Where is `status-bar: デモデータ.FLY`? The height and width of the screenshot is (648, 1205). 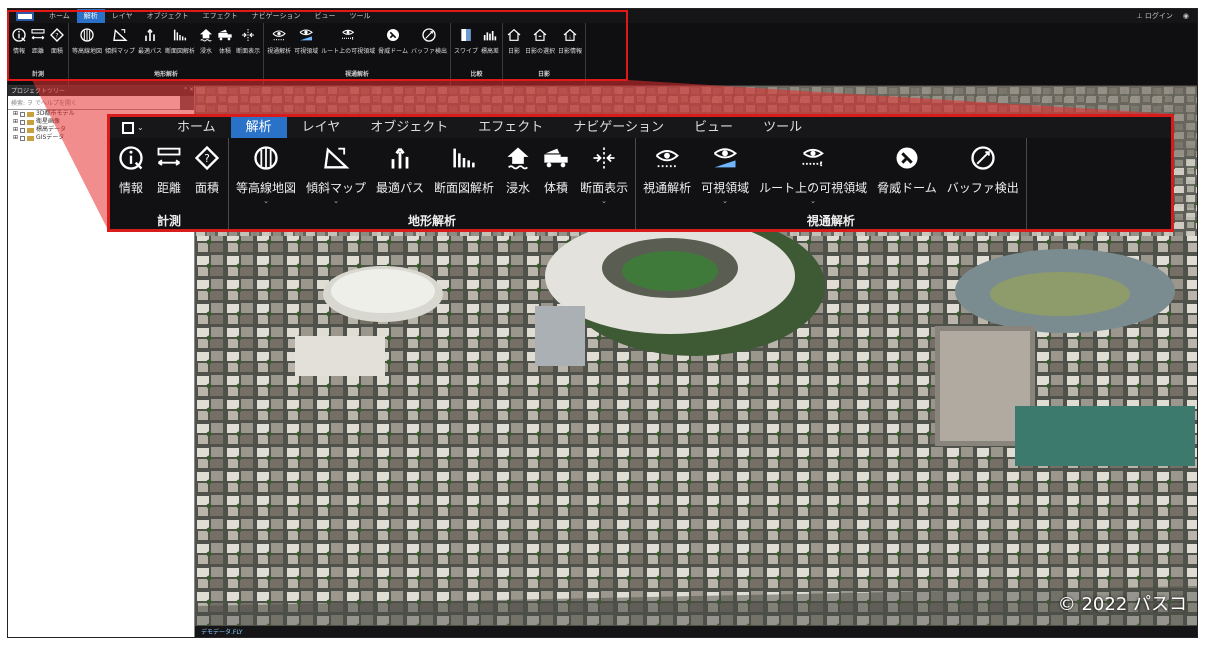
status-bar: デモデータ.FLY is located at coordinates (696, 631).